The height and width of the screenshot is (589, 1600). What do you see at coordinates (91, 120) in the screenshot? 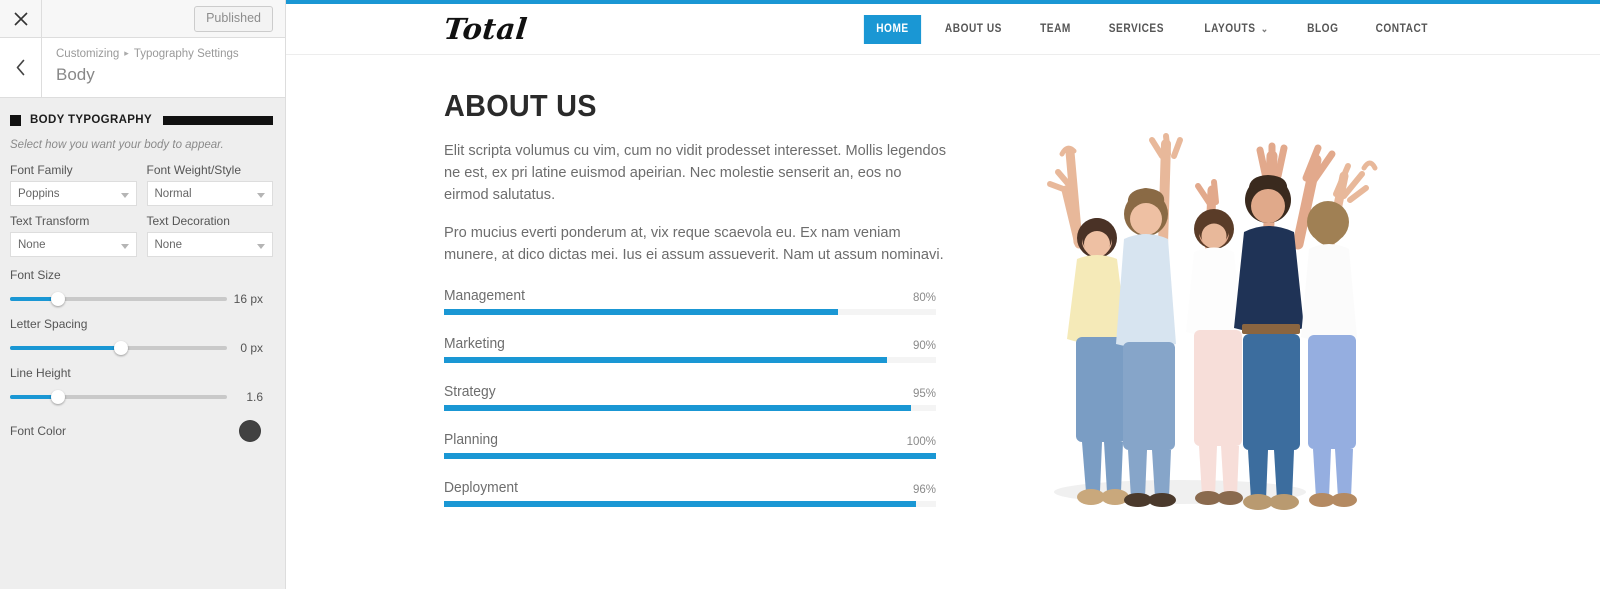
I see `section-title: BODY TYPOGRAPHY` at bounding box center [91, 120].